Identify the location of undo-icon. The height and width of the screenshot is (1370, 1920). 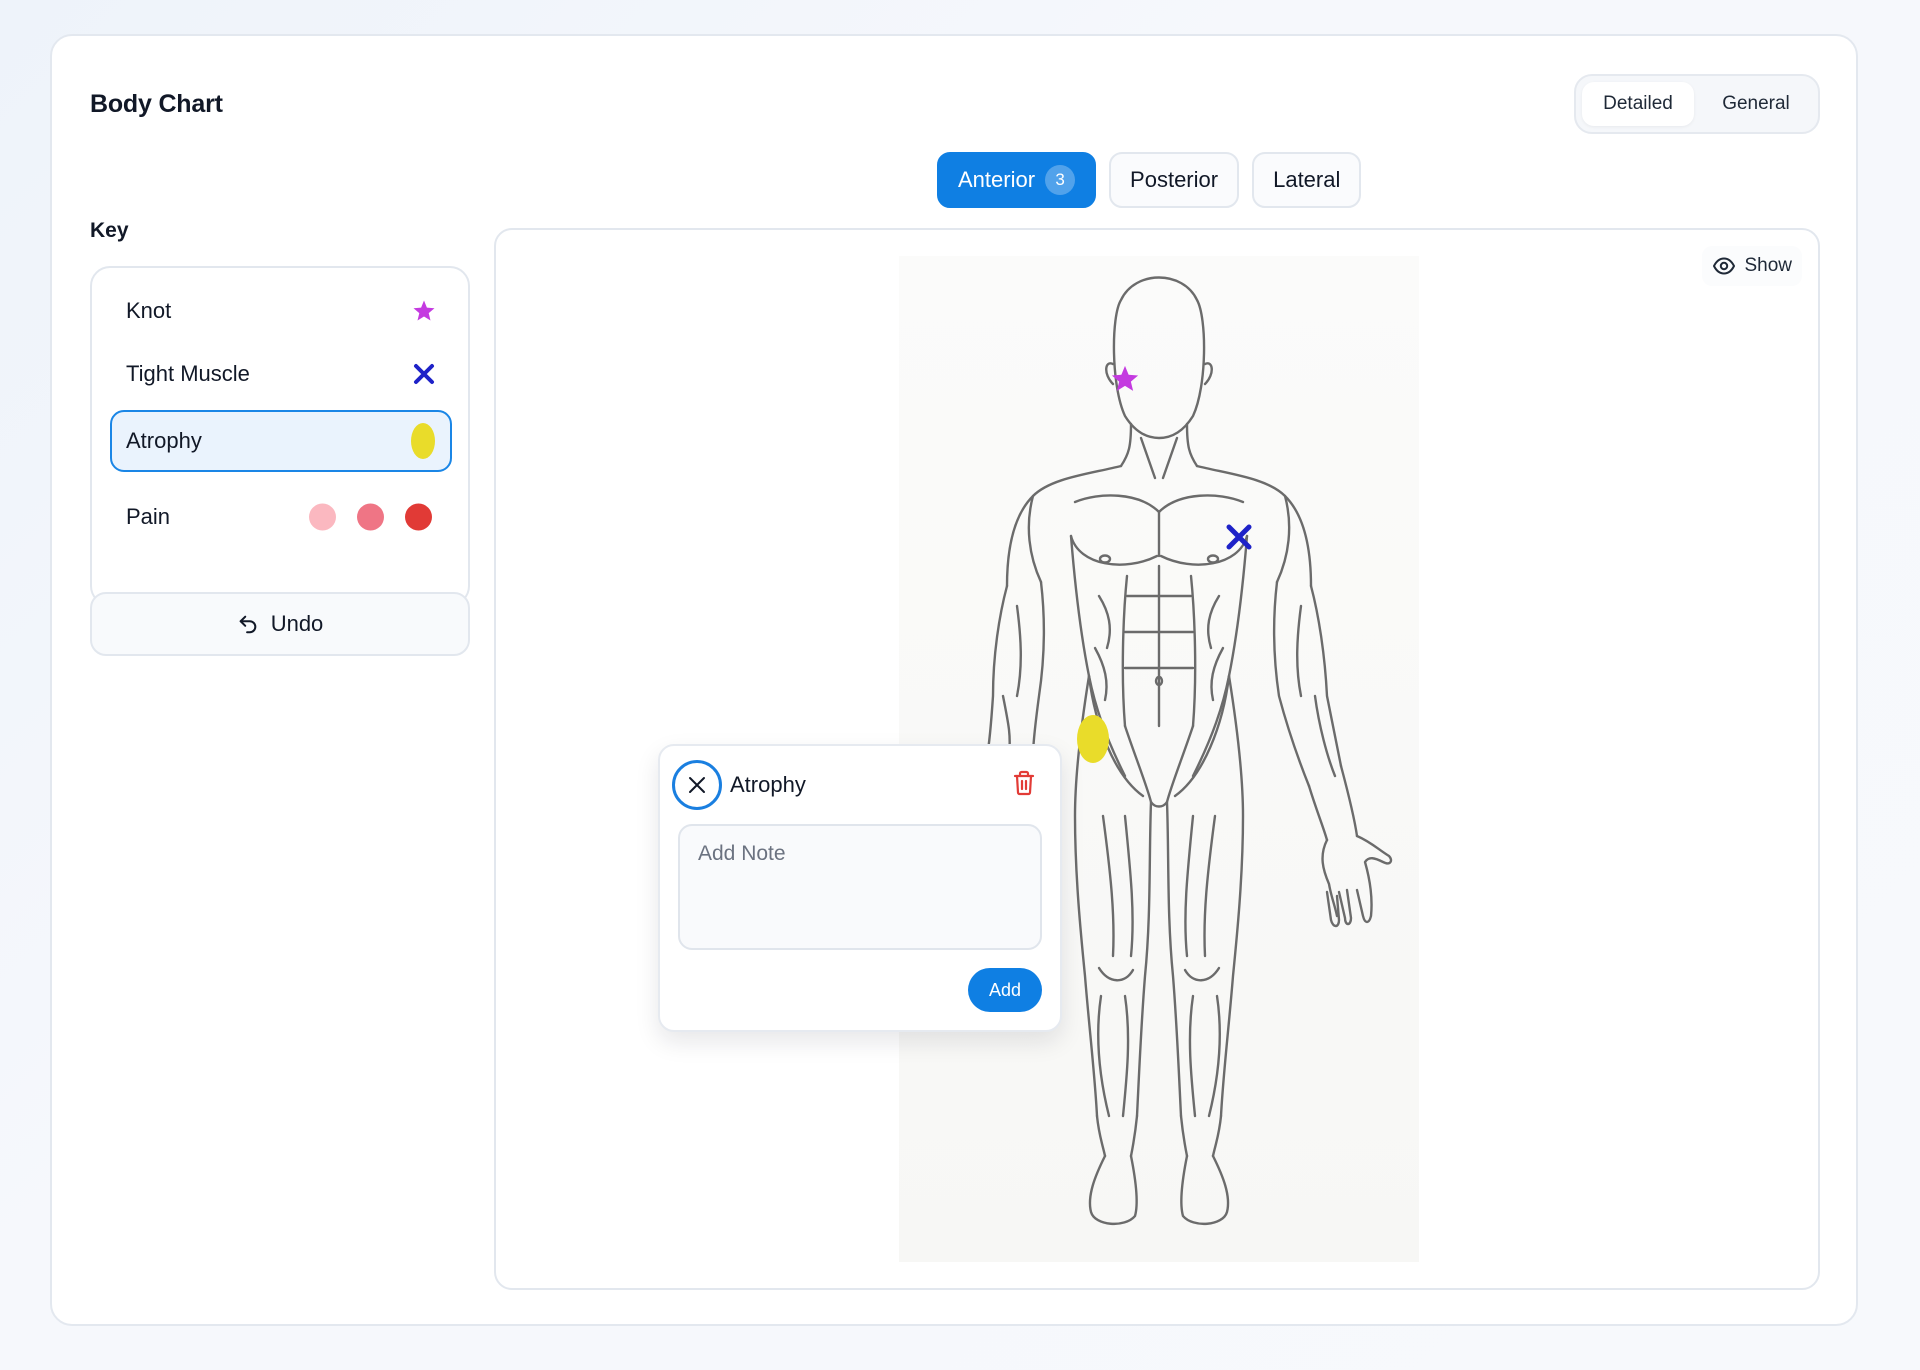
(247, 624).